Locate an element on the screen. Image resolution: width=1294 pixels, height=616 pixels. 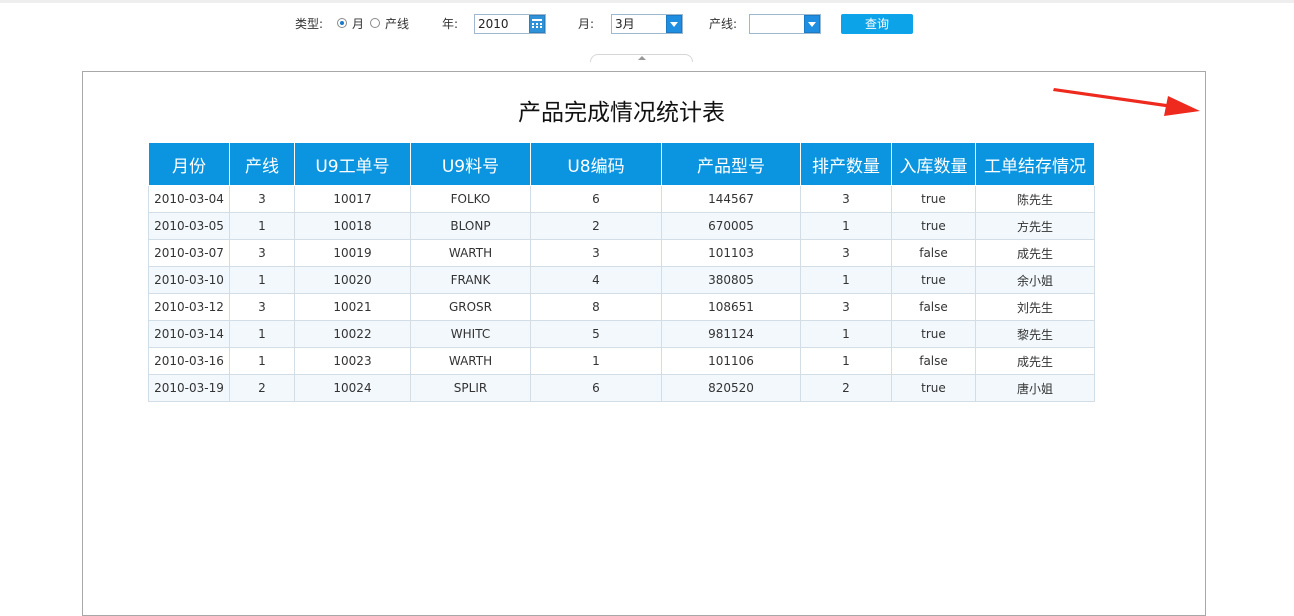
column-header: U9工单号 is located at coordinates (352, 164).